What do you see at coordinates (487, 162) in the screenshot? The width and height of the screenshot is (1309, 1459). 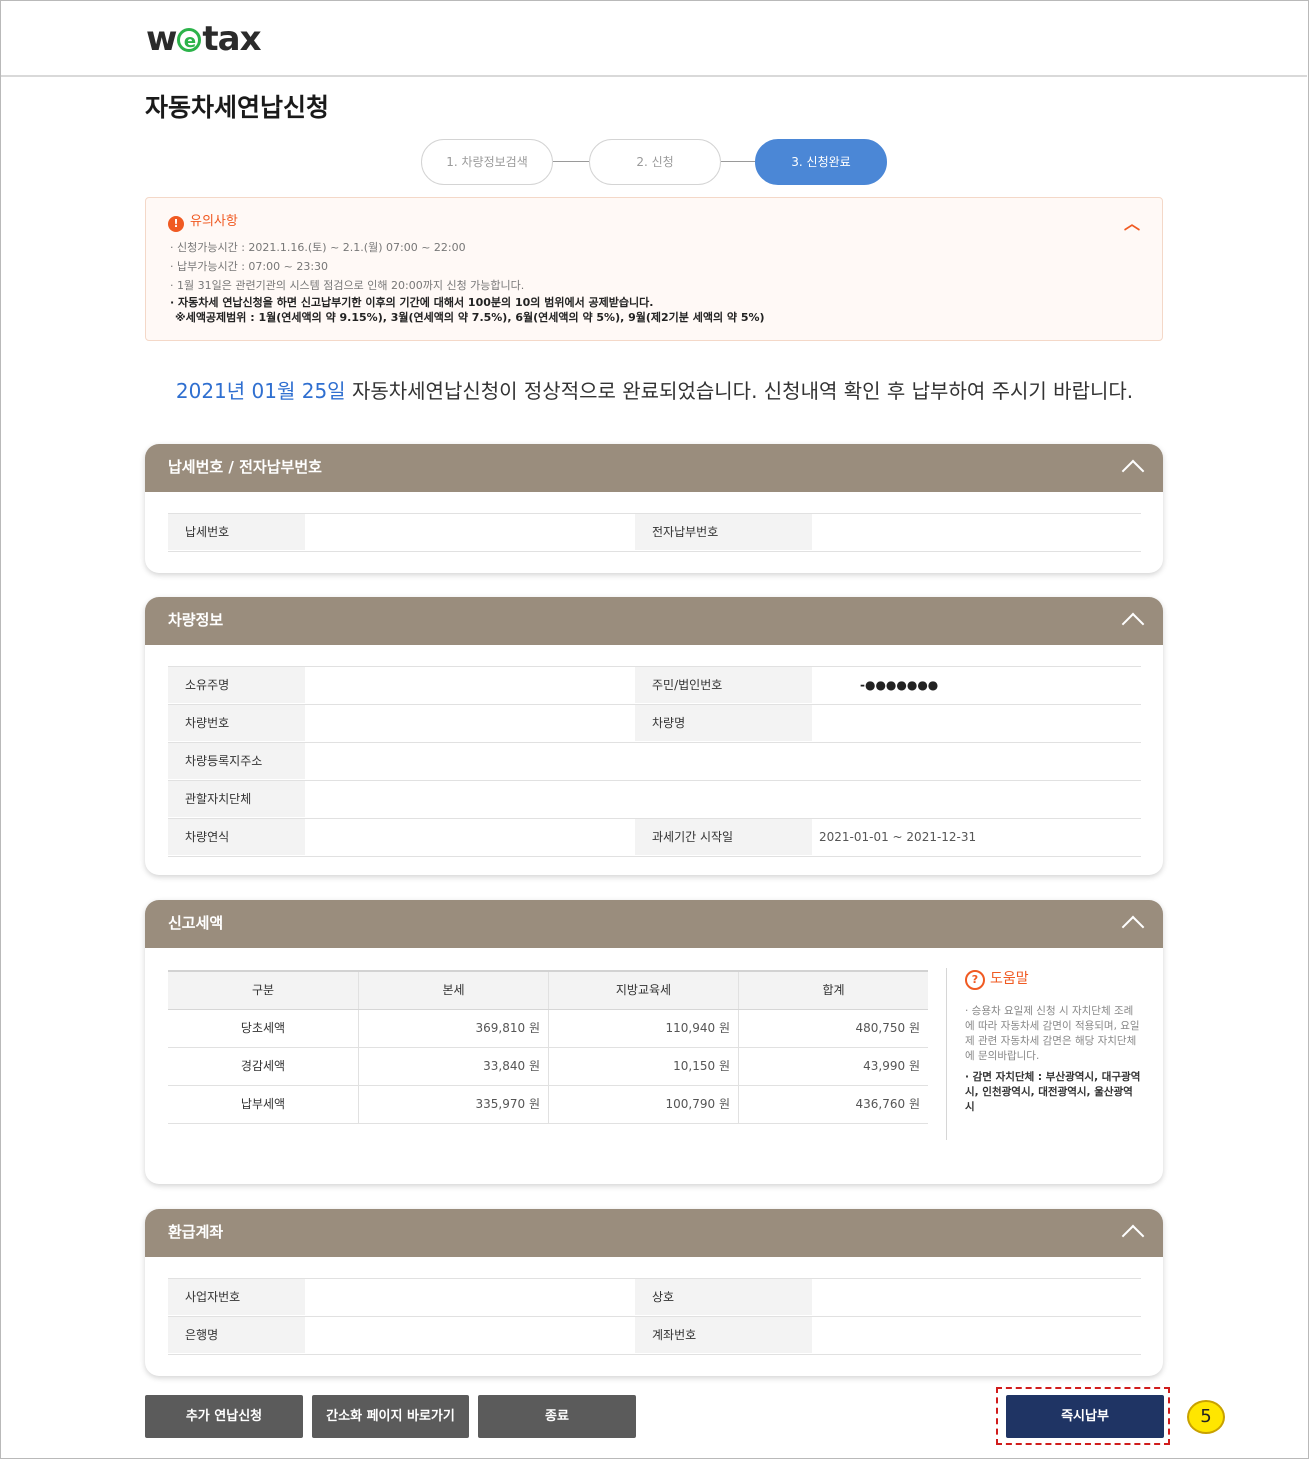 I see `step-1: 1. 차량정보검색` at bounding box center [487, 162].